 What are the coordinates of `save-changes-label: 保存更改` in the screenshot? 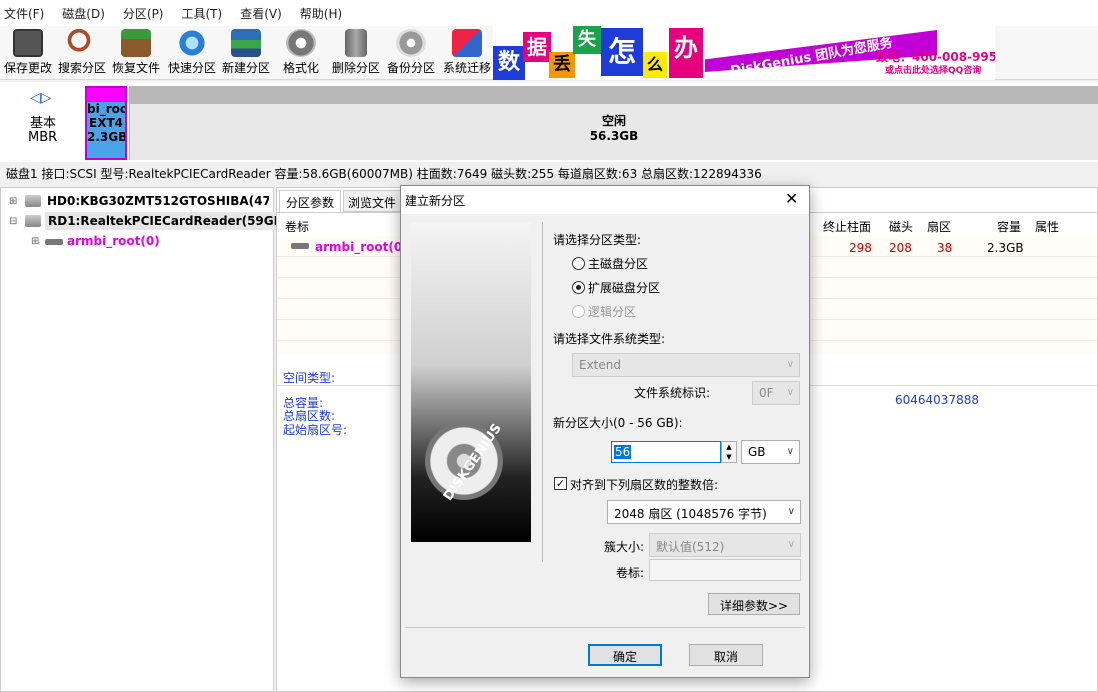 It's located at (27, 68).